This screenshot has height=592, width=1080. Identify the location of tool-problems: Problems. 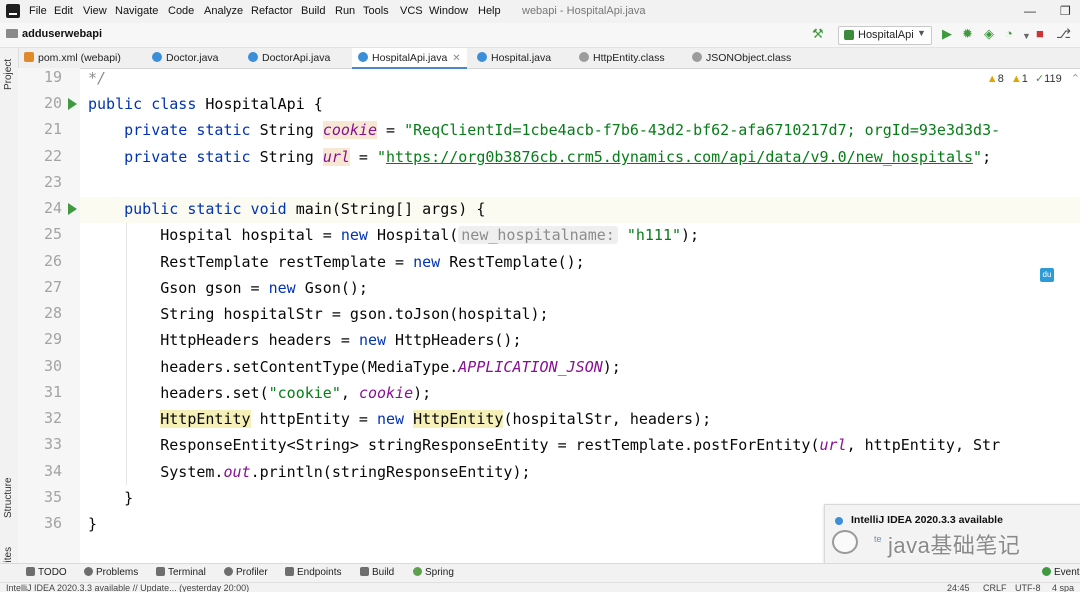
(111, 572).